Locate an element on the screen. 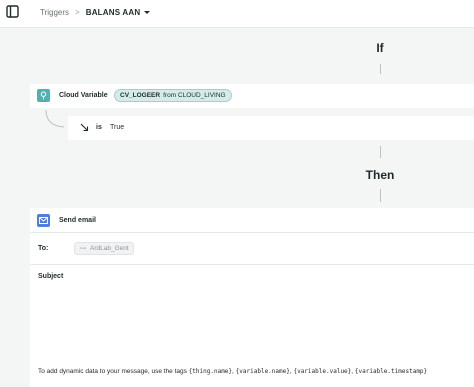  breadcrumb-current-trigger: BALANS AAN is located at coordinates (113, 12).